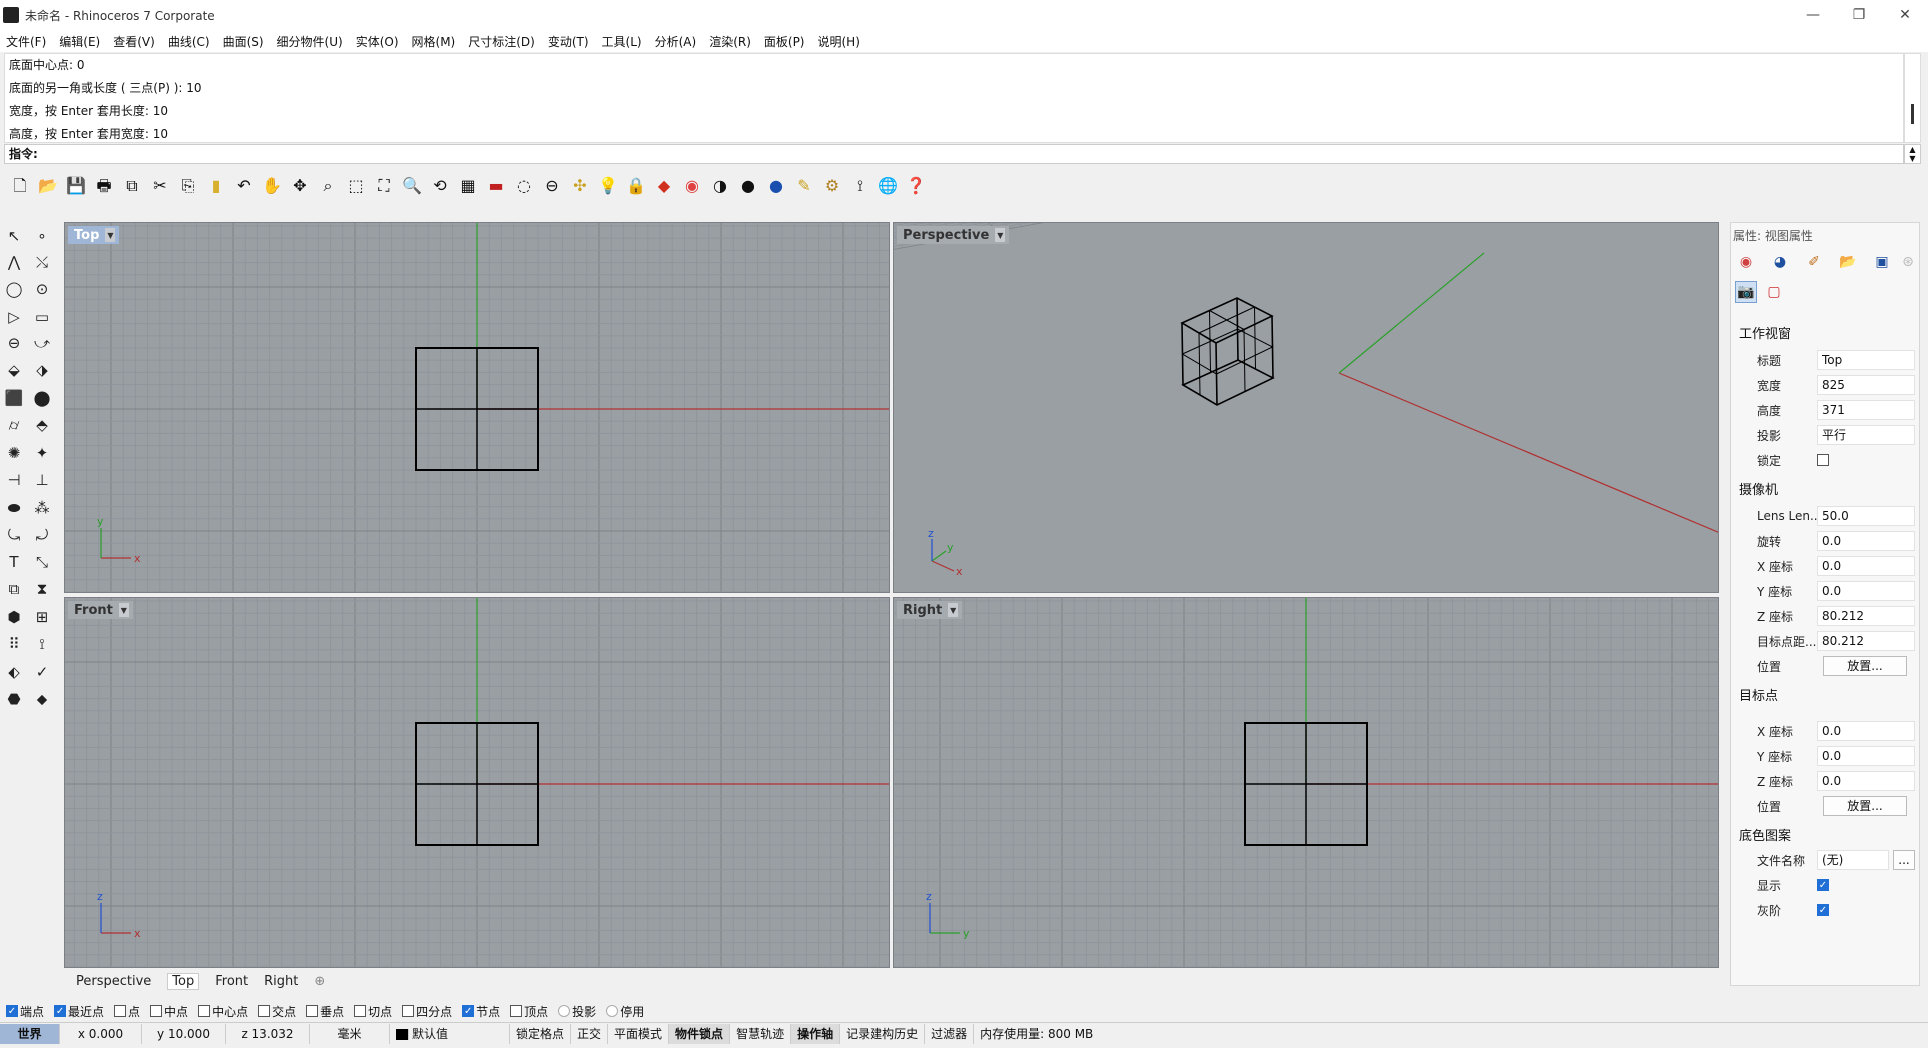 Image resolution: width=1928 pixels, height=1048 pixels. What do you see at coordinates (1866, 385) in the screenshot?
I see `viewport-prop-value-field: 825` at bounding box center [1866, 385].